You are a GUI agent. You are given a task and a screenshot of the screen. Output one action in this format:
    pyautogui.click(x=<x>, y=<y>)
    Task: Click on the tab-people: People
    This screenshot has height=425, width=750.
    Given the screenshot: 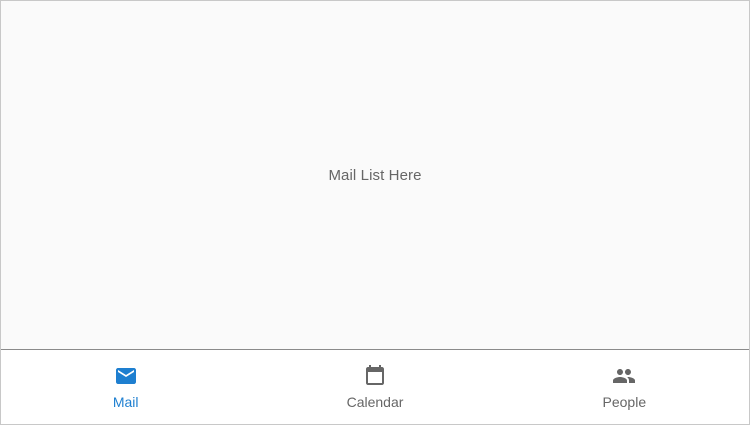 What is the action you would take?
    pyautogui.click(x=624, y=387)
    